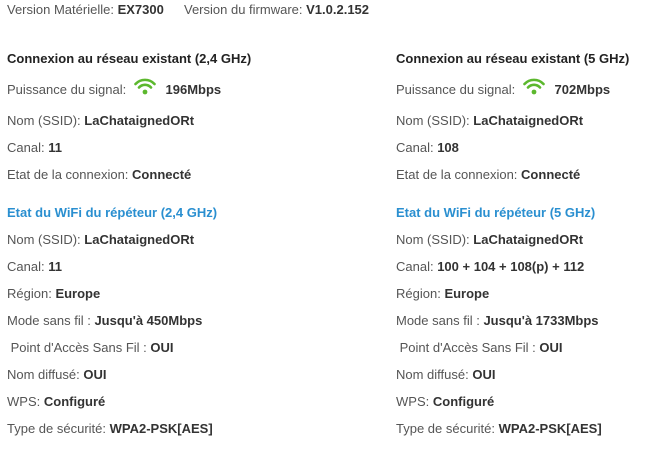 This screenshot has width=668, height=449. I want to click on security-type-5-row: Type de sécurité: WPA2-PSK[AES], so click(499, 428).